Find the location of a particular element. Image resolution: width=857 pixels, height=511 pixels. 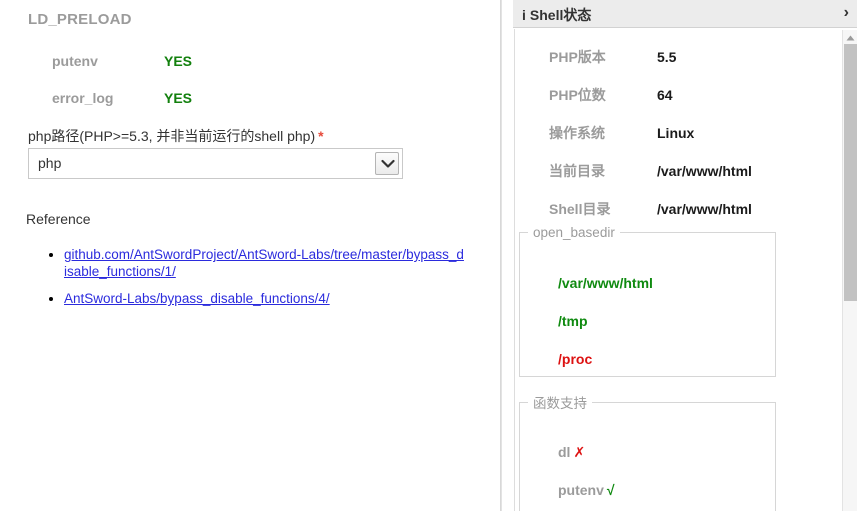

info-row-php-bits: PHP位数 64 is located at coordinates (611, 95).